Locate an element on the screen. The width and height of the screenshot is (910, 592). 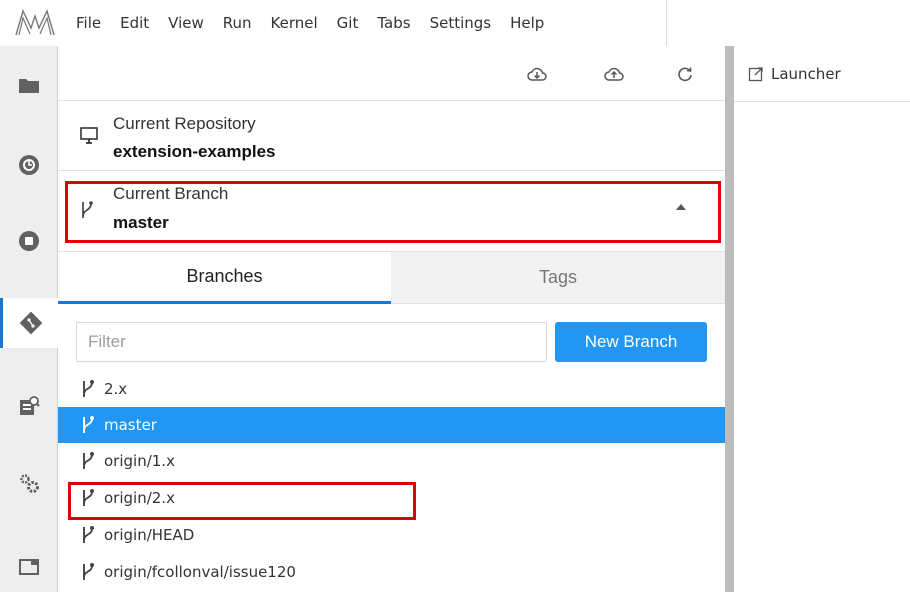
push-button is located at coordinates (614, 74).